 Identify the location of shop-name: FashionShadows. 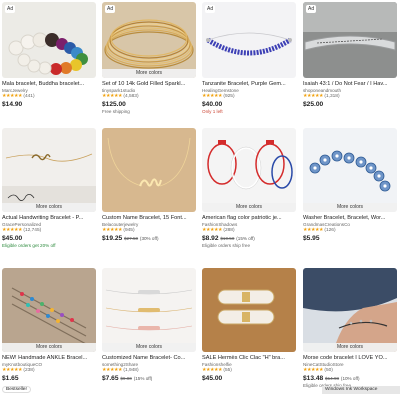
(249, 224).